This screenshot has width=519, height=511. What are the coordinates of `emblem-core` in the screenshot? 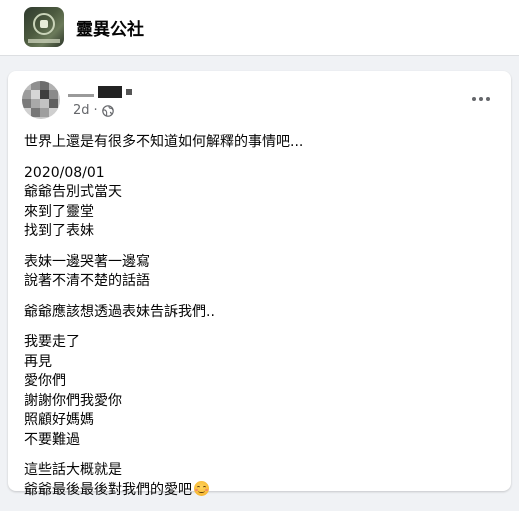 It's located at (44, 24).